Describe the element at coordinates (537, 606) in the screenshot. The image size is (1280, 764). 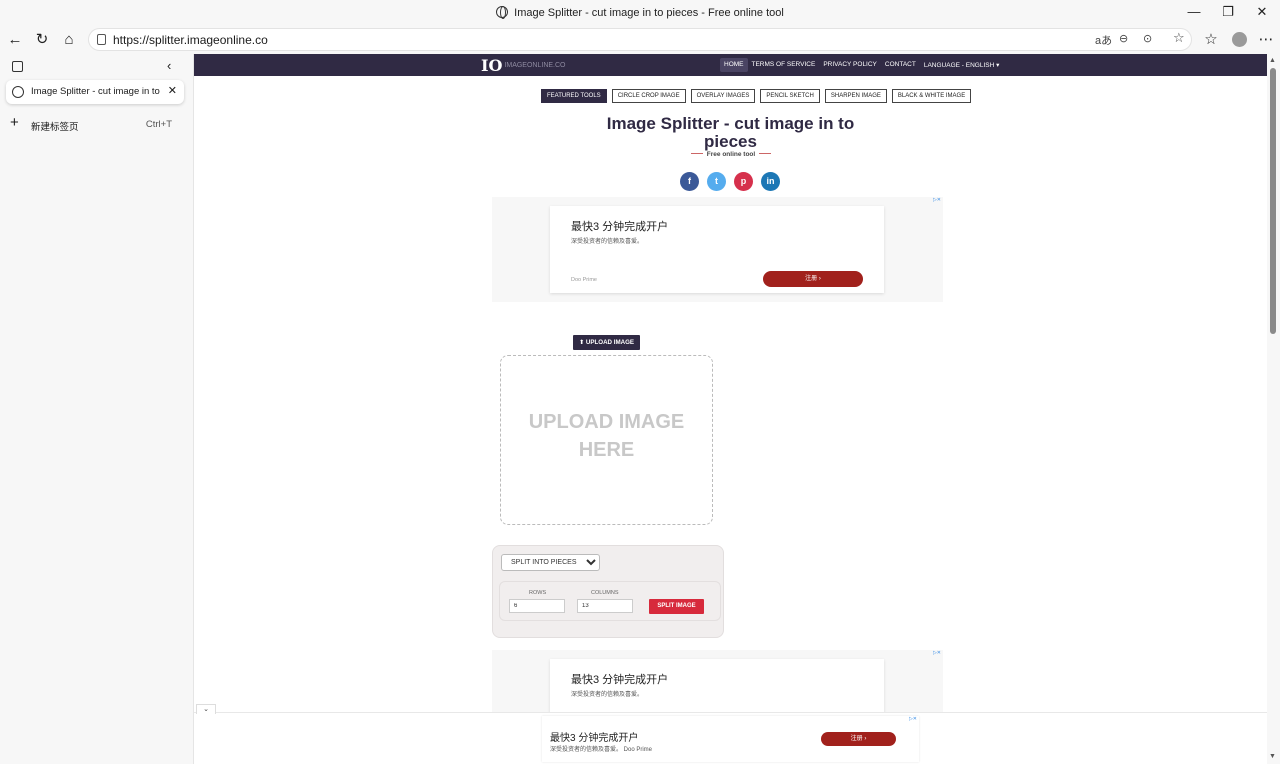
I see `rows-input` at that location.